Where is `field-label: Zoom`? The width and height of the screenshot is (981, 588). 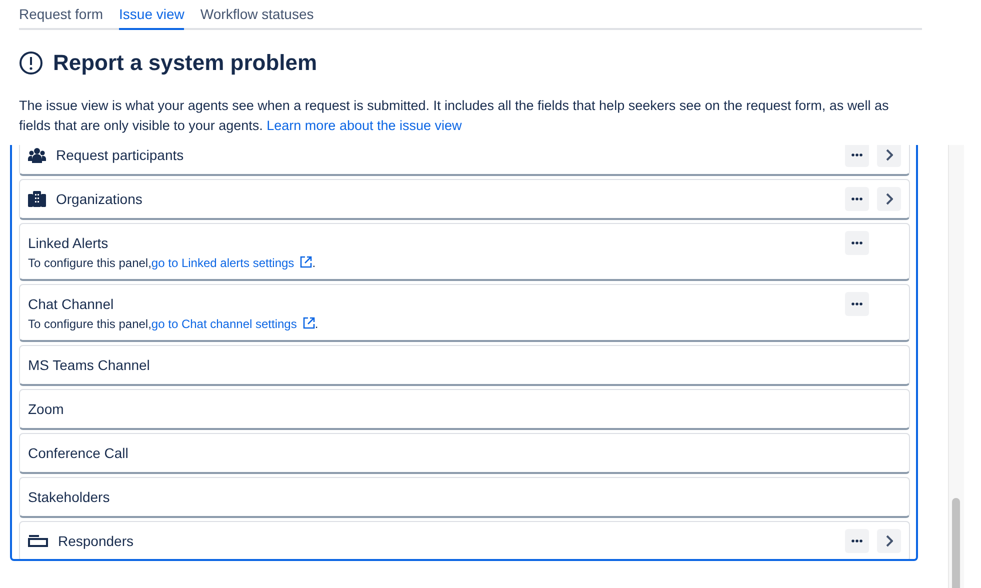 field-label: Zoom is located at coordinates (46, 409).